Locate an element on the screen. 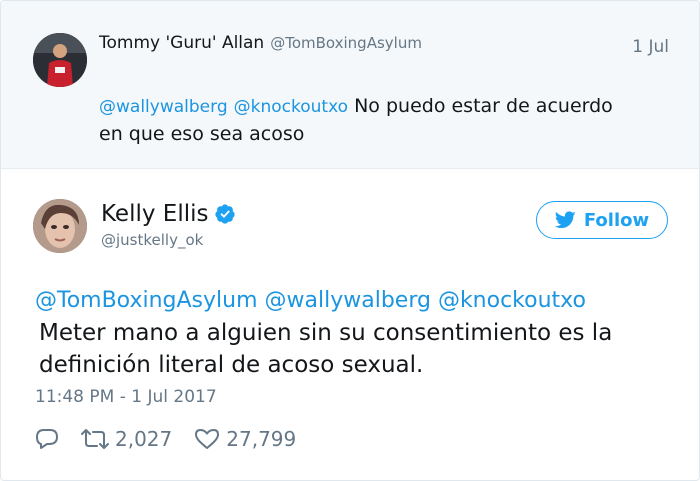 This screenshot has height=481, width=700. follow-label: Follow is located at coordinates (616, 220).